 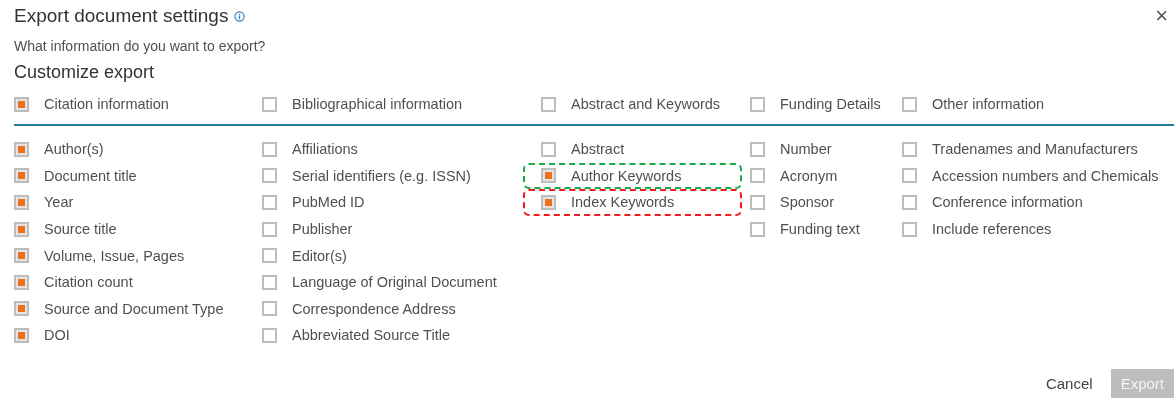 What do you see at coordinates (371, 335) in the screenshot?
I see `field-label: Abbreviated Source Title` at bounding box center [371, 335].